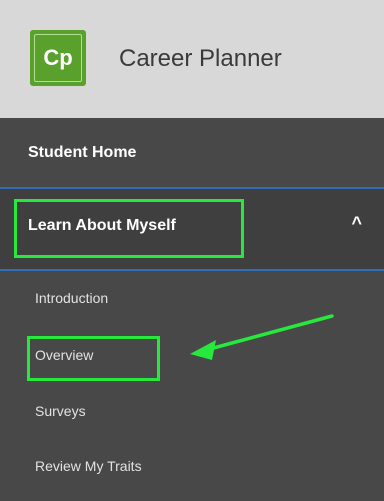 The width and height of the screenshot is (384, 501). What do you see at coordinates (192, 153) in the screenshot?
I see `nav-item-student-home: Student Home` at bounding box center [192, 153].